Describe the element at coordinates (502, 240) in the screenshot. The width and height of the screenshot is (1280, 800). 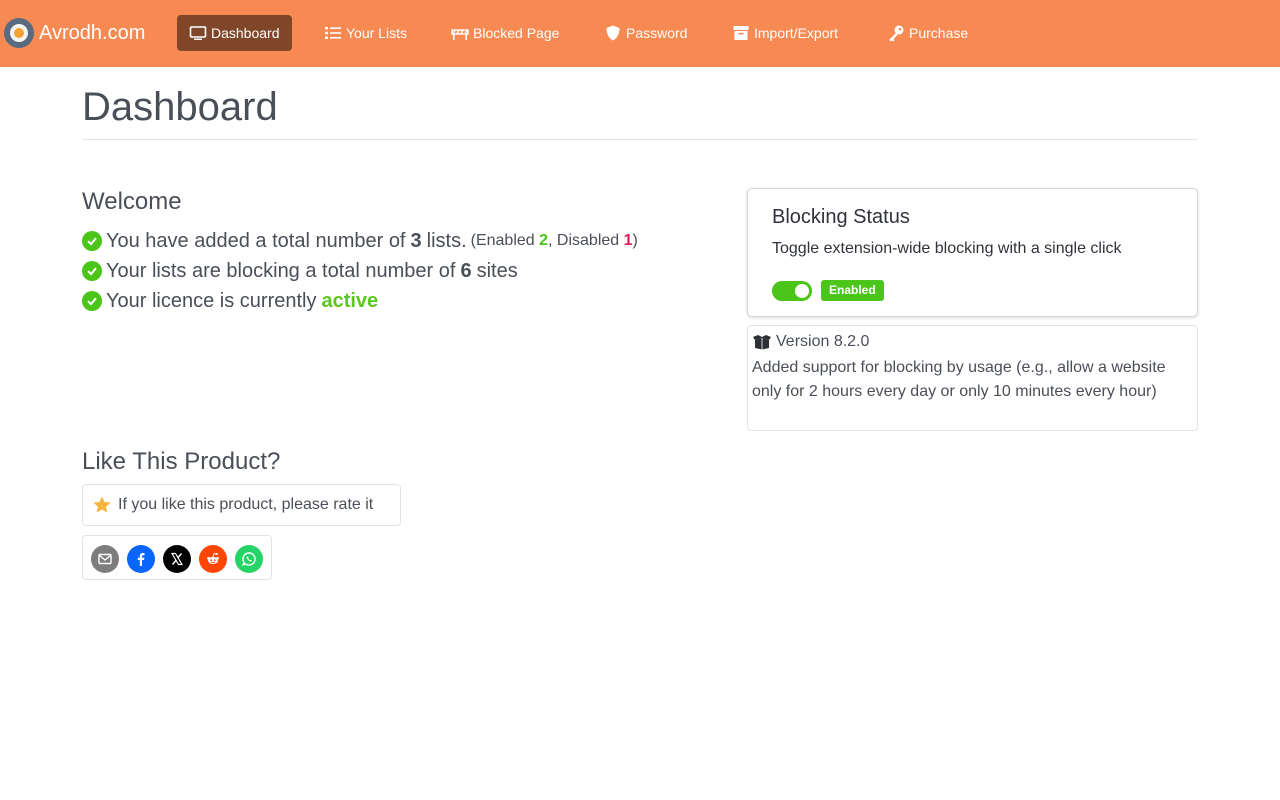
I see `enabled-label: (Enabled` at that location.